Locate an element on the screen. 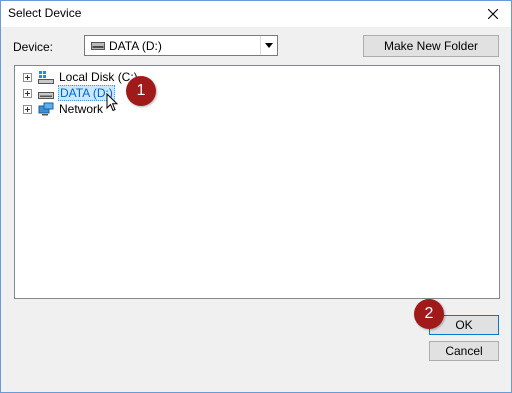  close-icon is located at coordinates (493, 14).